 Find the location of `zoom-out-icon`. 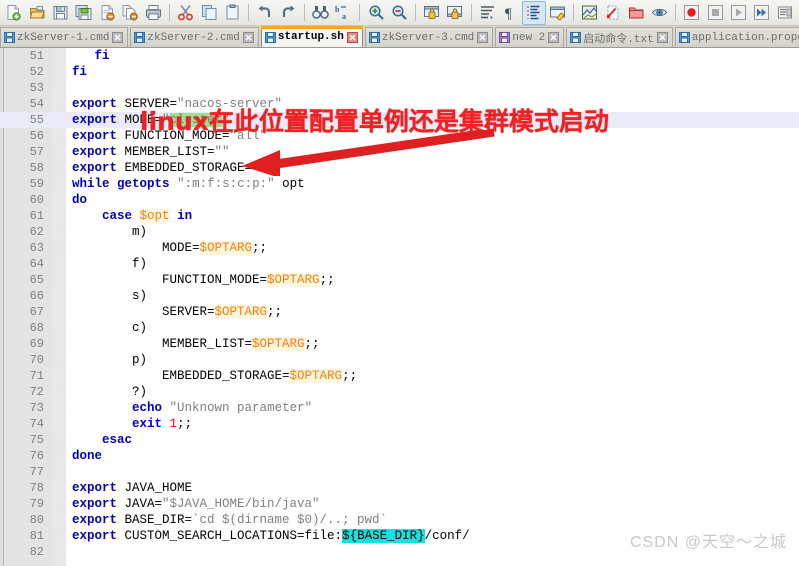

zoom-out-icon is located at coordinates (399, 13).